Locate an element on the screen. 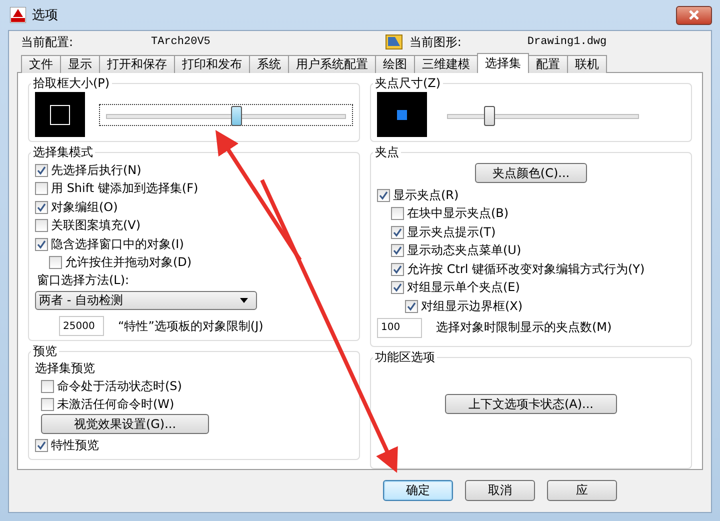  checkbox: 对组显示单个夹点(E) is located at coordinates (538, 287).